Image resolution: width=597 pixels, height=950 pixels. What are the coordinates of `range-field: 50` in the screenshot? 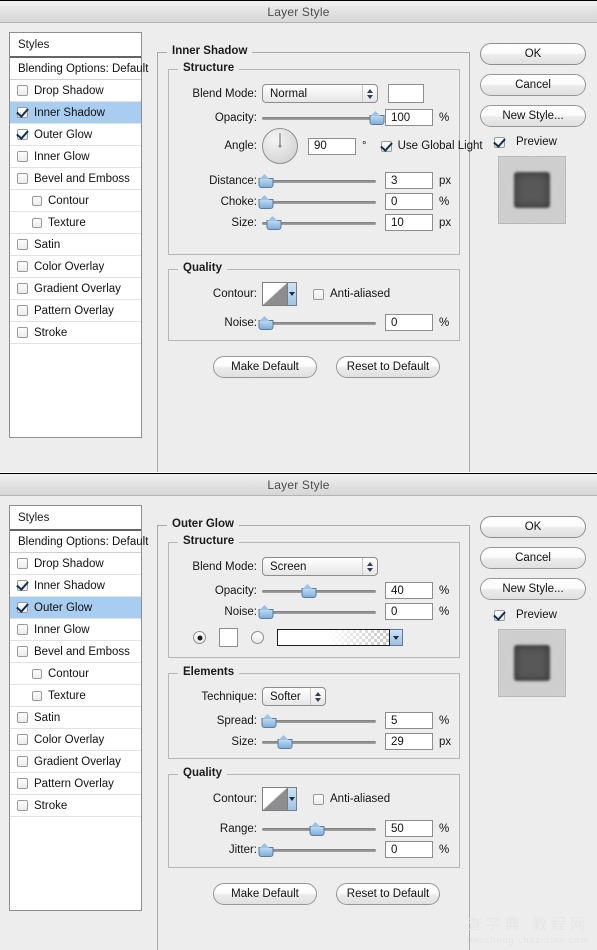 It's located at (409, 828).